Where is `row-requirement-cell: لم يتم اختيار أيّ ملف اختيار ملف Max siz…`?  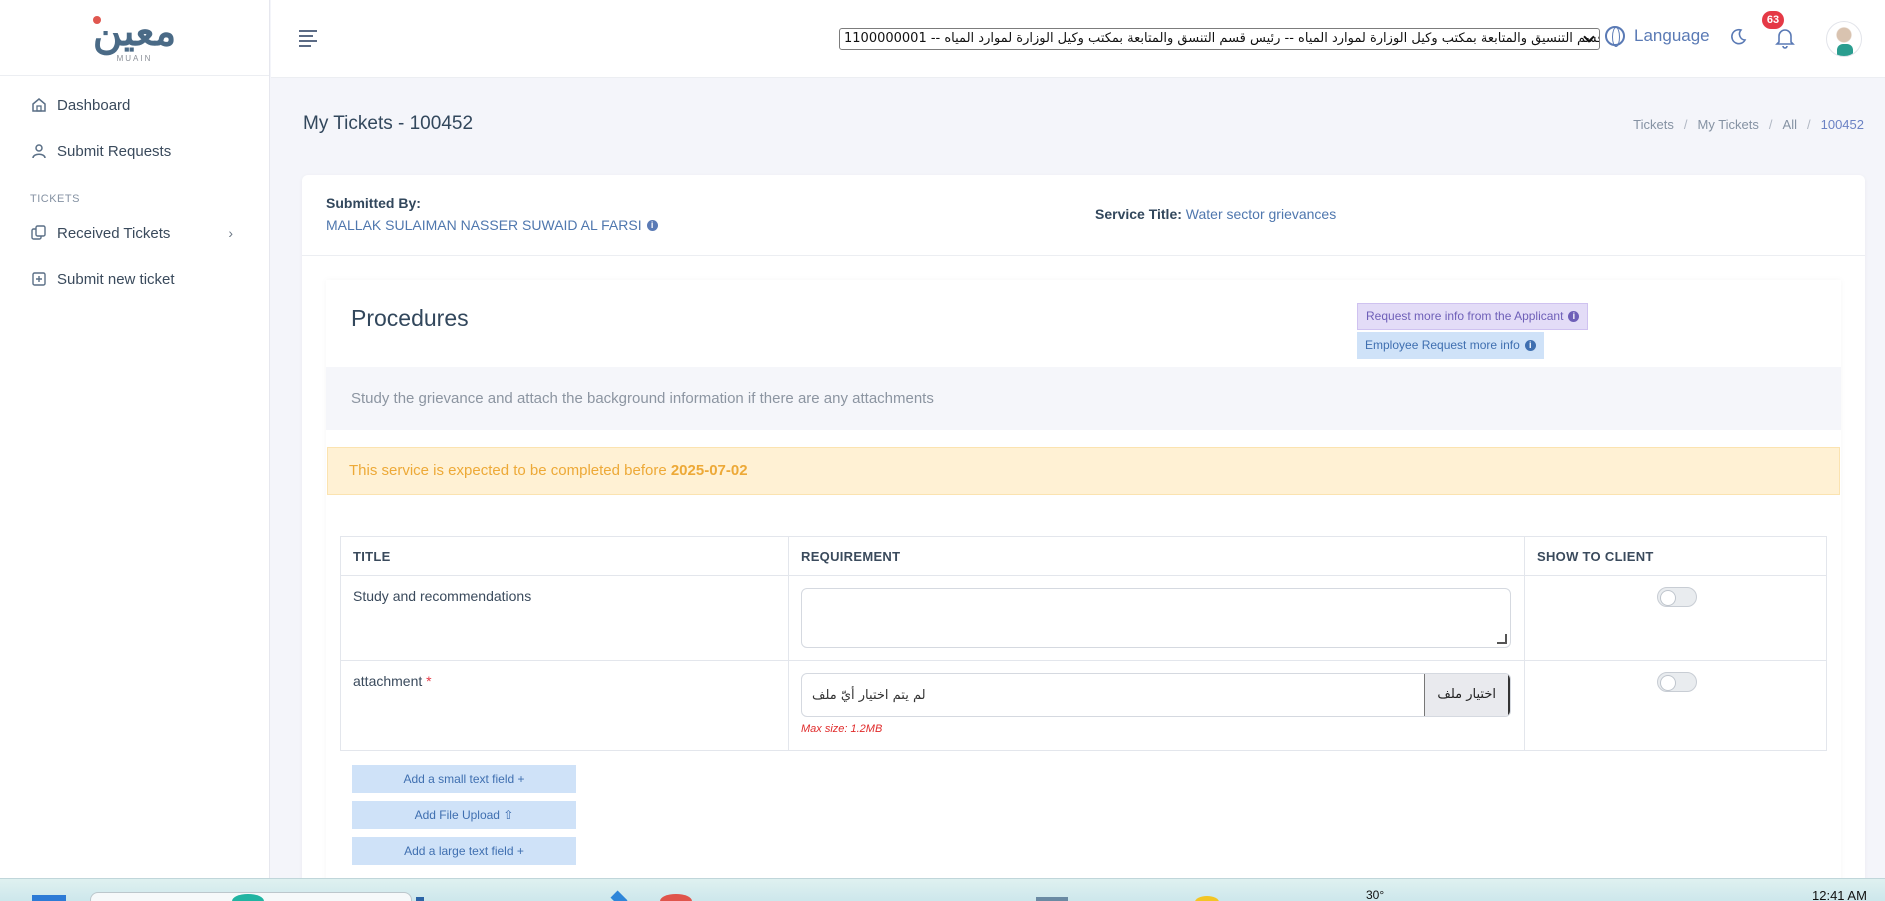 row-requirement-cell: لم يتم اختيار أيّ ملف اختيار ملف Max siz… is located at coordinates (1156, 705).